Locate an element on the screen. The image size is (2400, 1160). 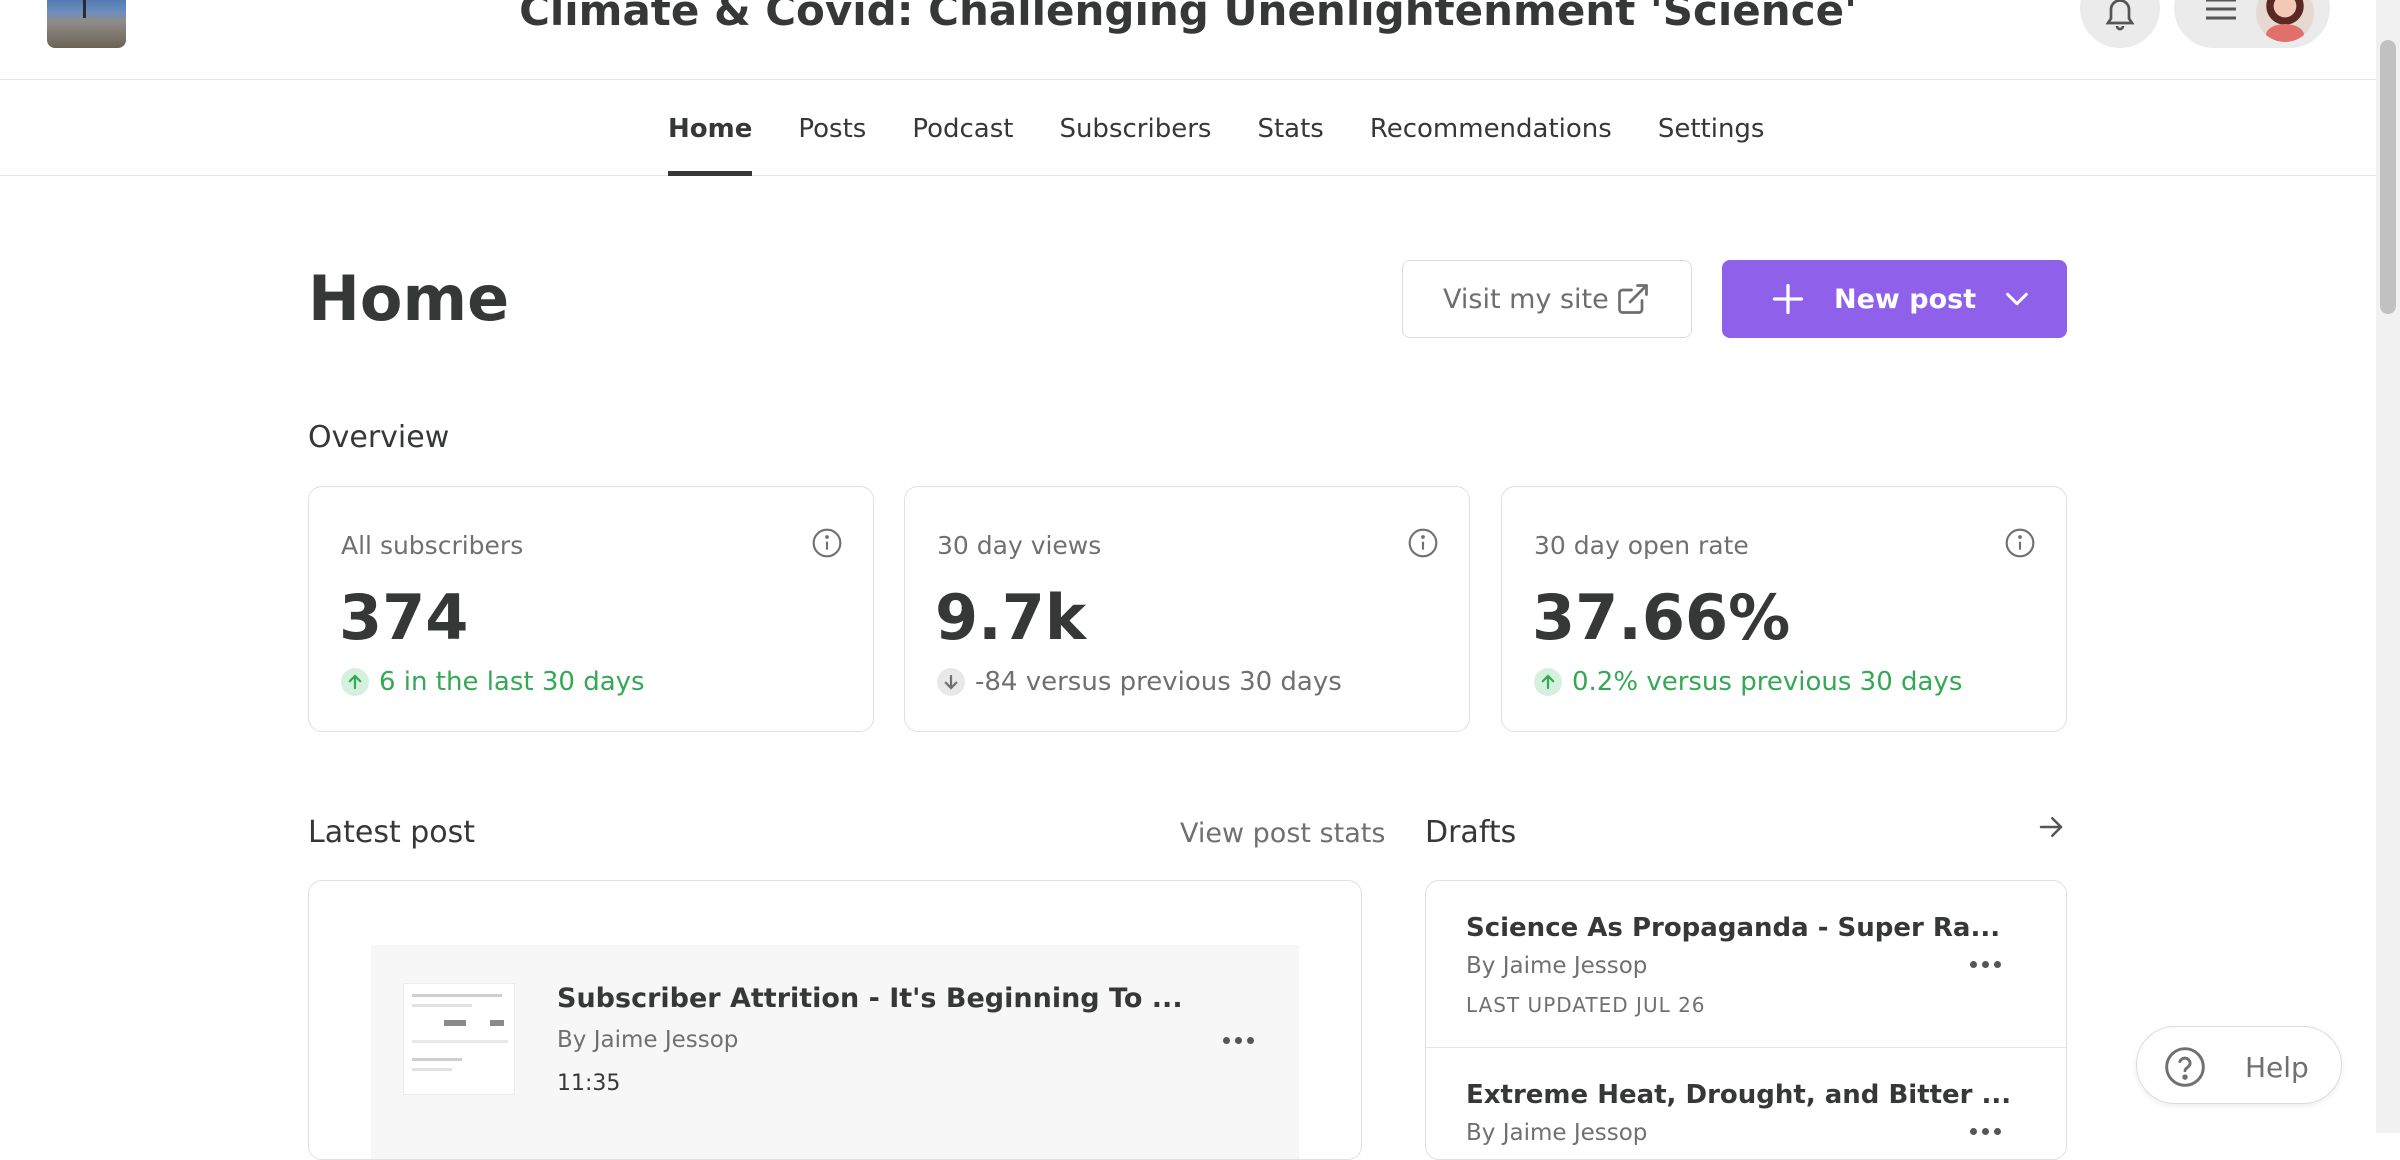
stat-label: All subscribers is located at coordinates (432, 545).